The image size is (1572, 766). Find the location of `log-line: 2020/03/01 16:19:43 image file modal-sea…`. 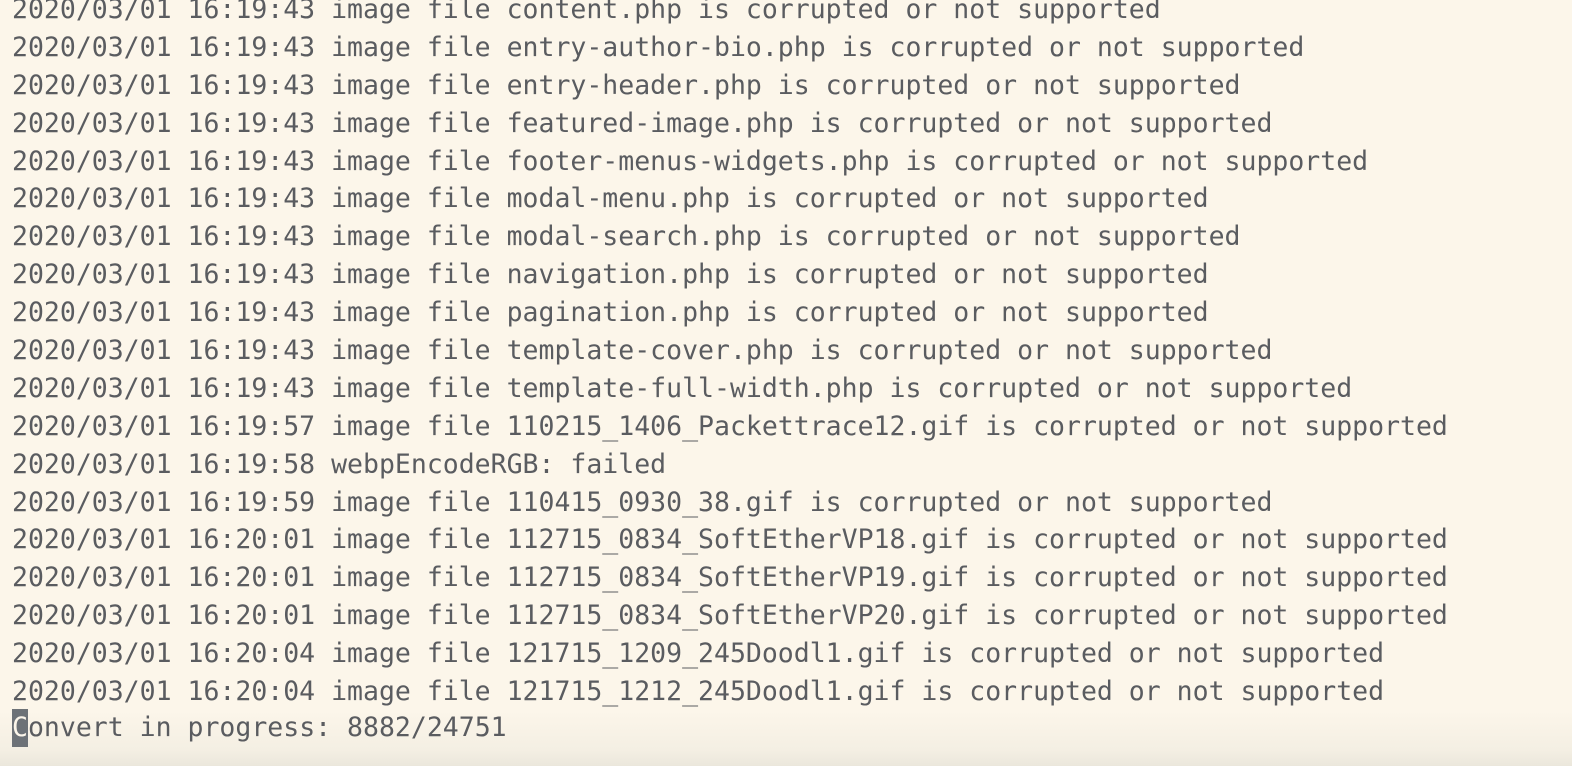

log-line: 2020/03/01 16:19:43 image file modal-sea… is located at coordinates (626, 237).